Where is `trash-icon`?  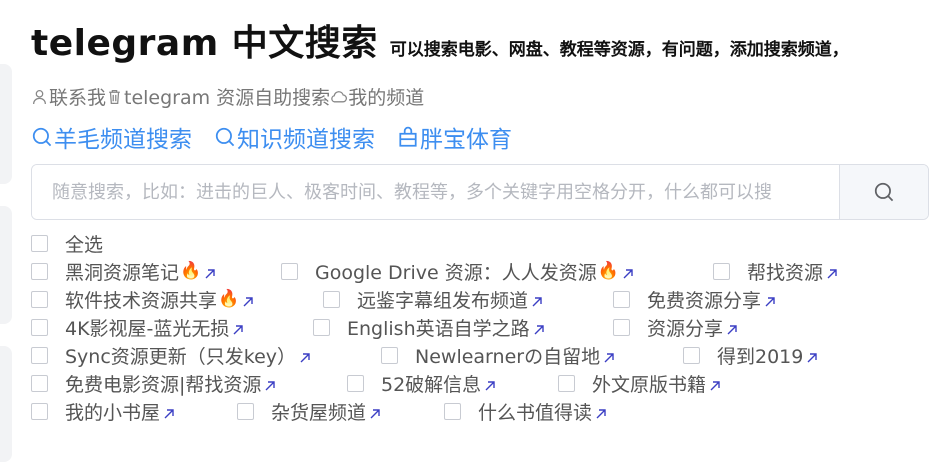
trash-icon is located at coordinates (114, 96).